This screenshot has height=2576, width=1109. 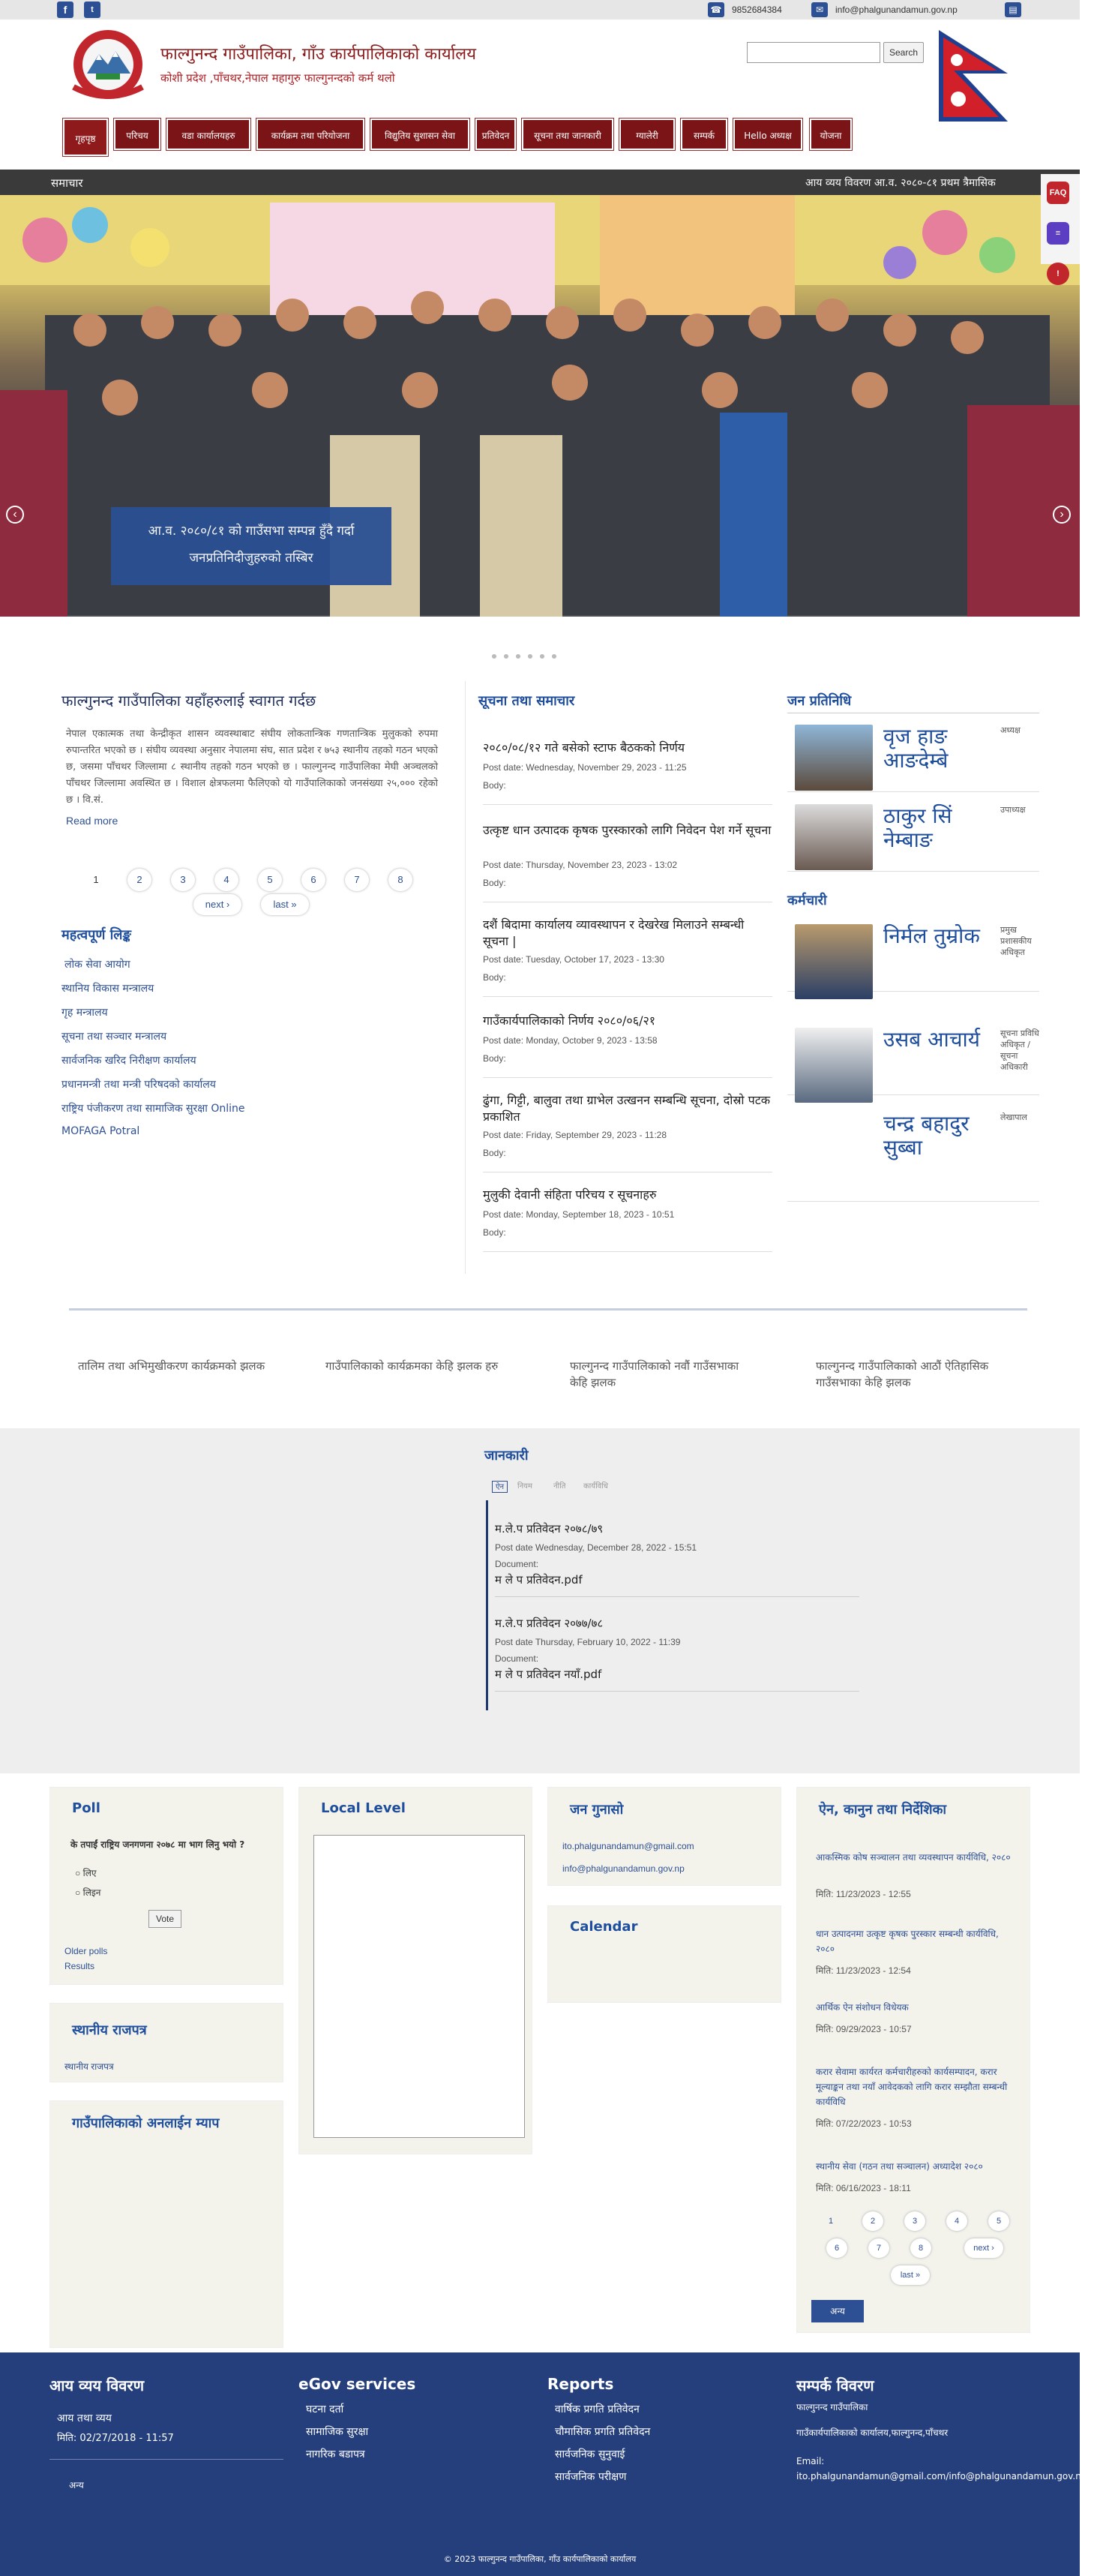 I want to click on footer-col3-item: वार्षिक प्रगति प्रतिवेदन, so click(x=597, y=2409).